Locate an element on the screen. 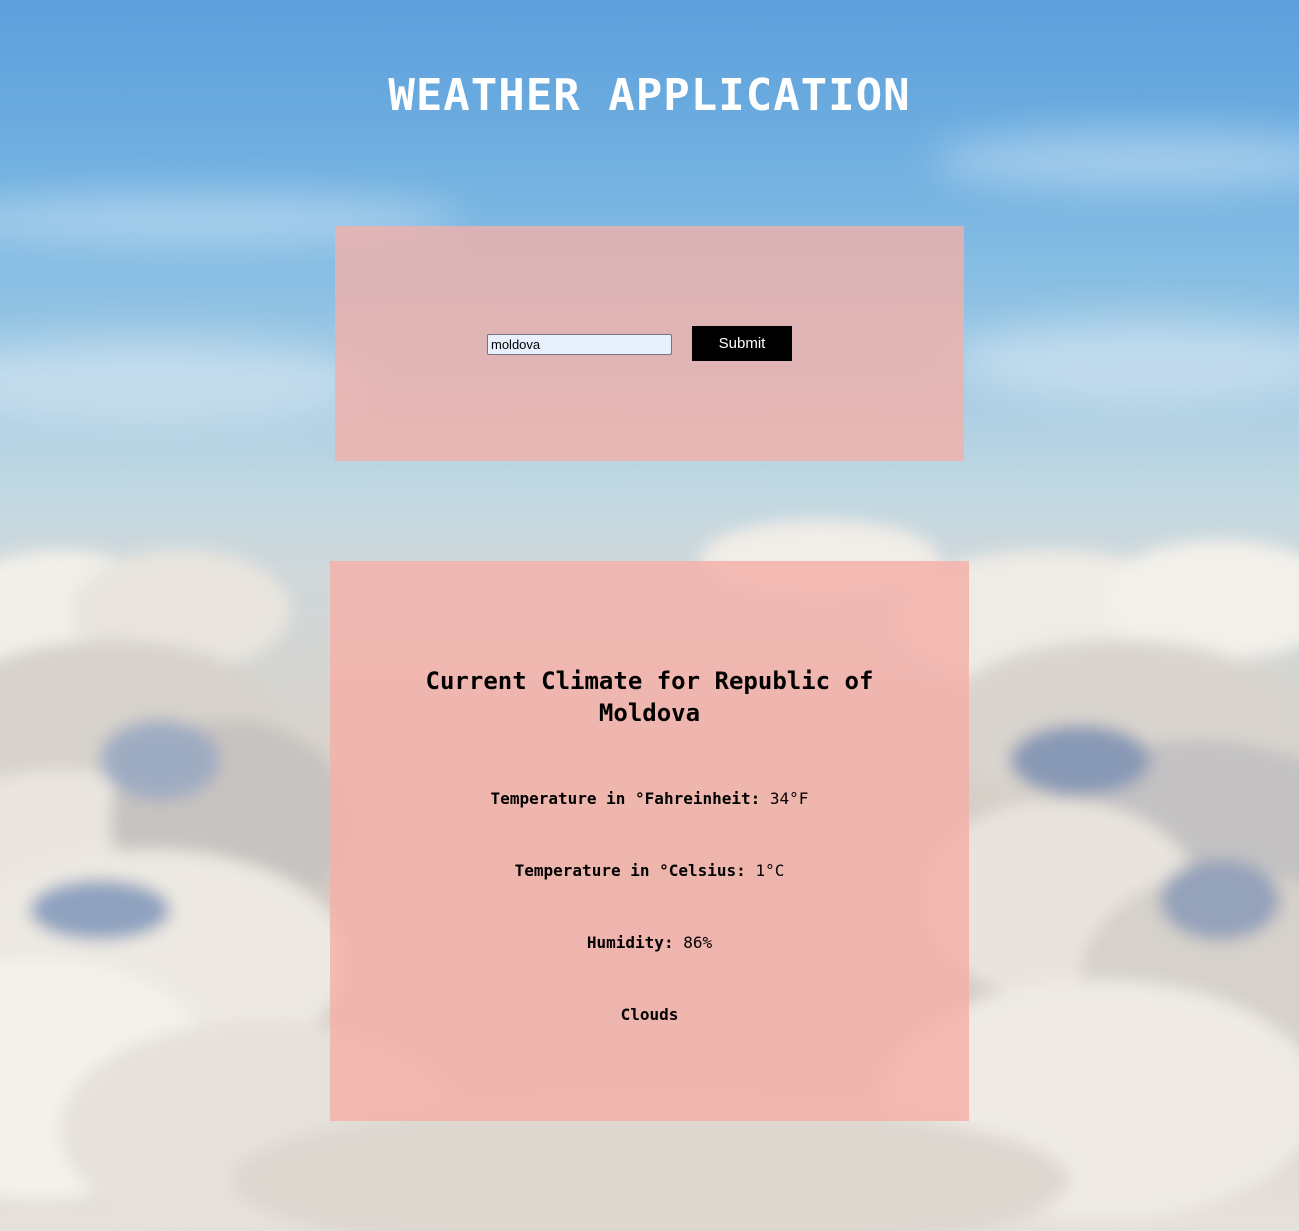 This screenshot has width=1299, height=1231. celsius-label: Temperature in °Celsius: is located at coordinates (630, 870).